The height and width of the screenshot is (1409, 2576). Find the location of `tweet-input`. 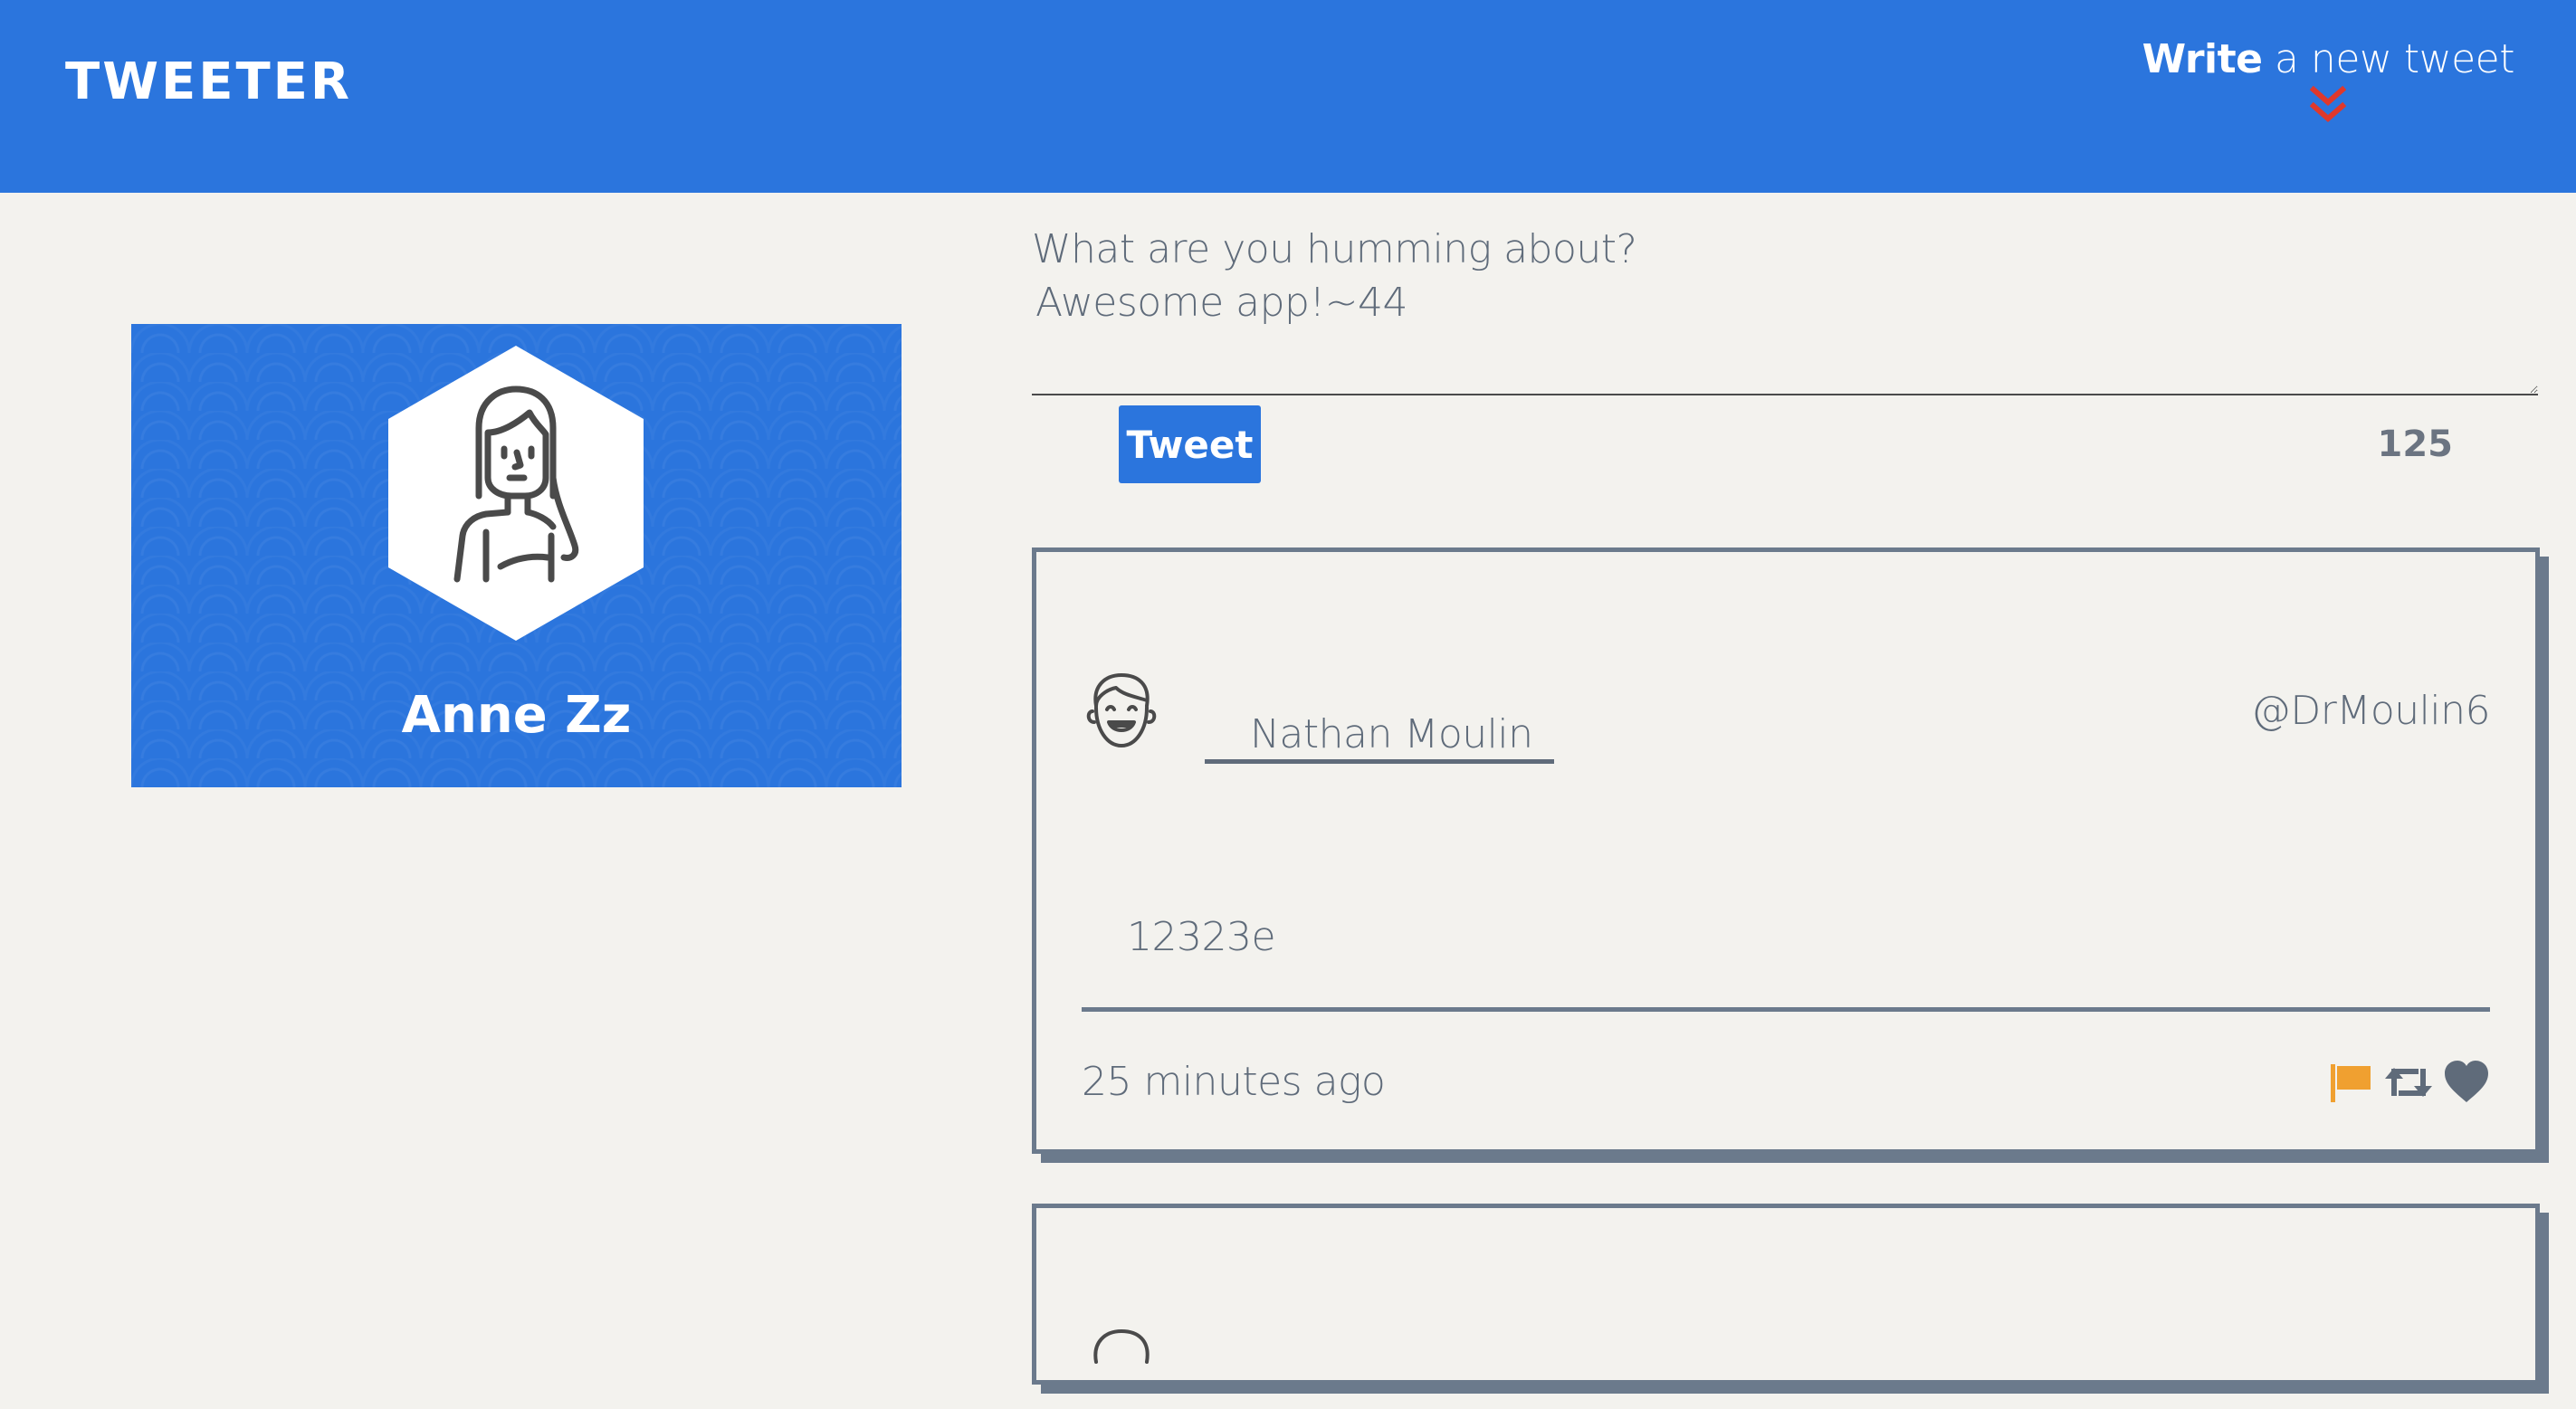

tweet-input is located at coordinates (1785, 337).